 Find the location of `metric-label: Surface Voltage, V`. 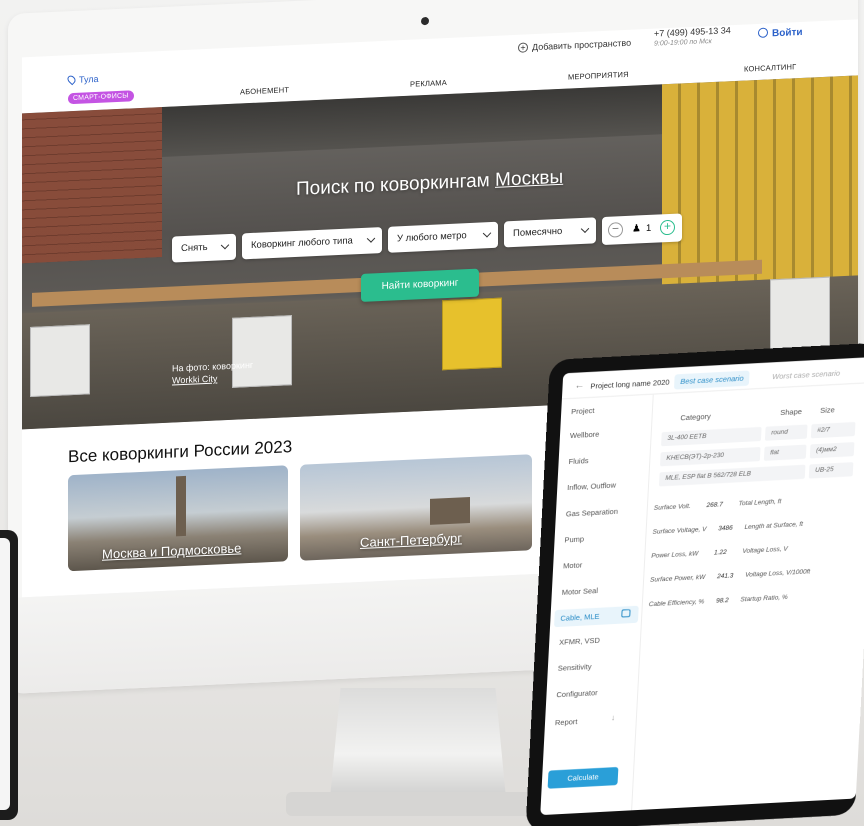

metric-label: Surface Voltage, V is located at coordinates (679, 530).